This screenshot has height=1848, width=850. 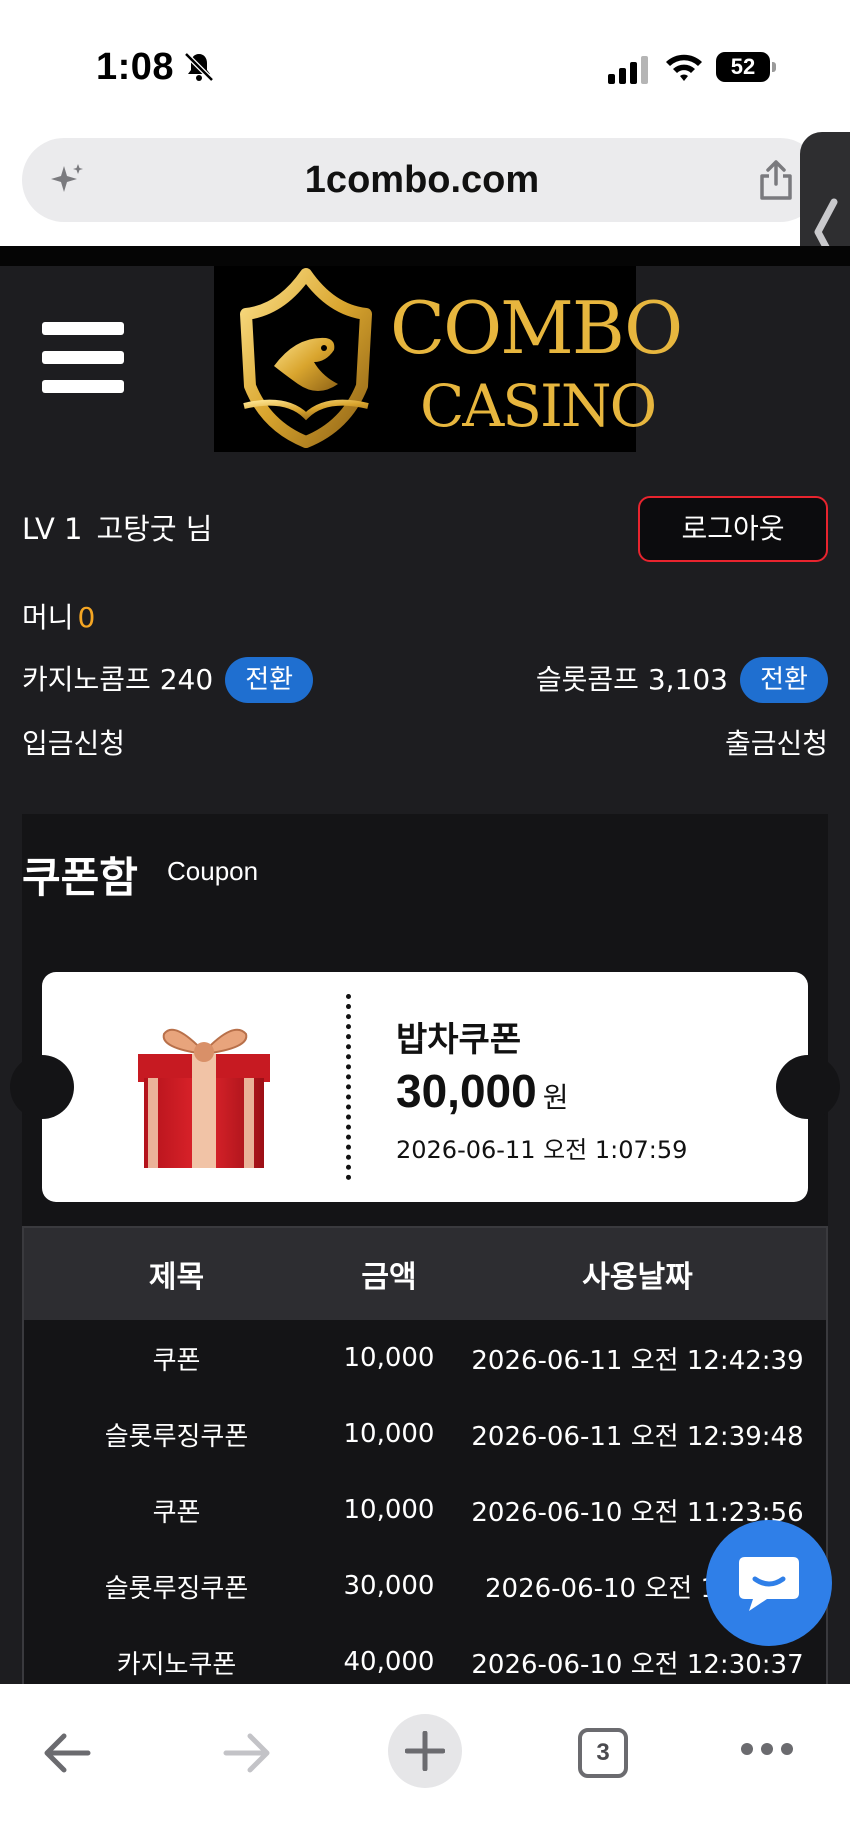 I want to click on money-value: 0, so click(x=86, y=617).